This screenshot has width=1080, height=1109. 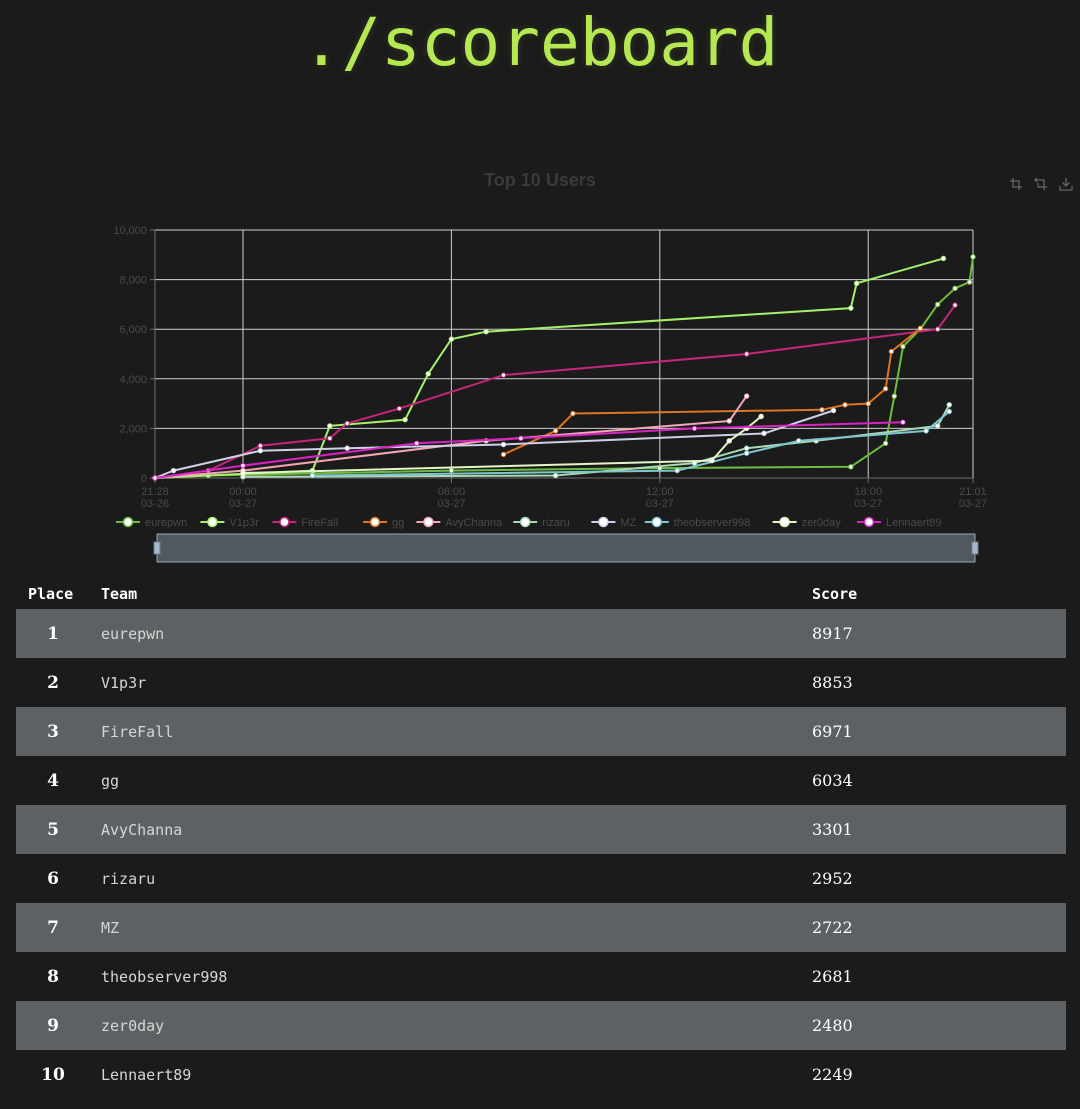 What do you see at coordinates (123, 683) in the screenshot?
I see `team-link: V1p3r` at bounding box center [123, 683].